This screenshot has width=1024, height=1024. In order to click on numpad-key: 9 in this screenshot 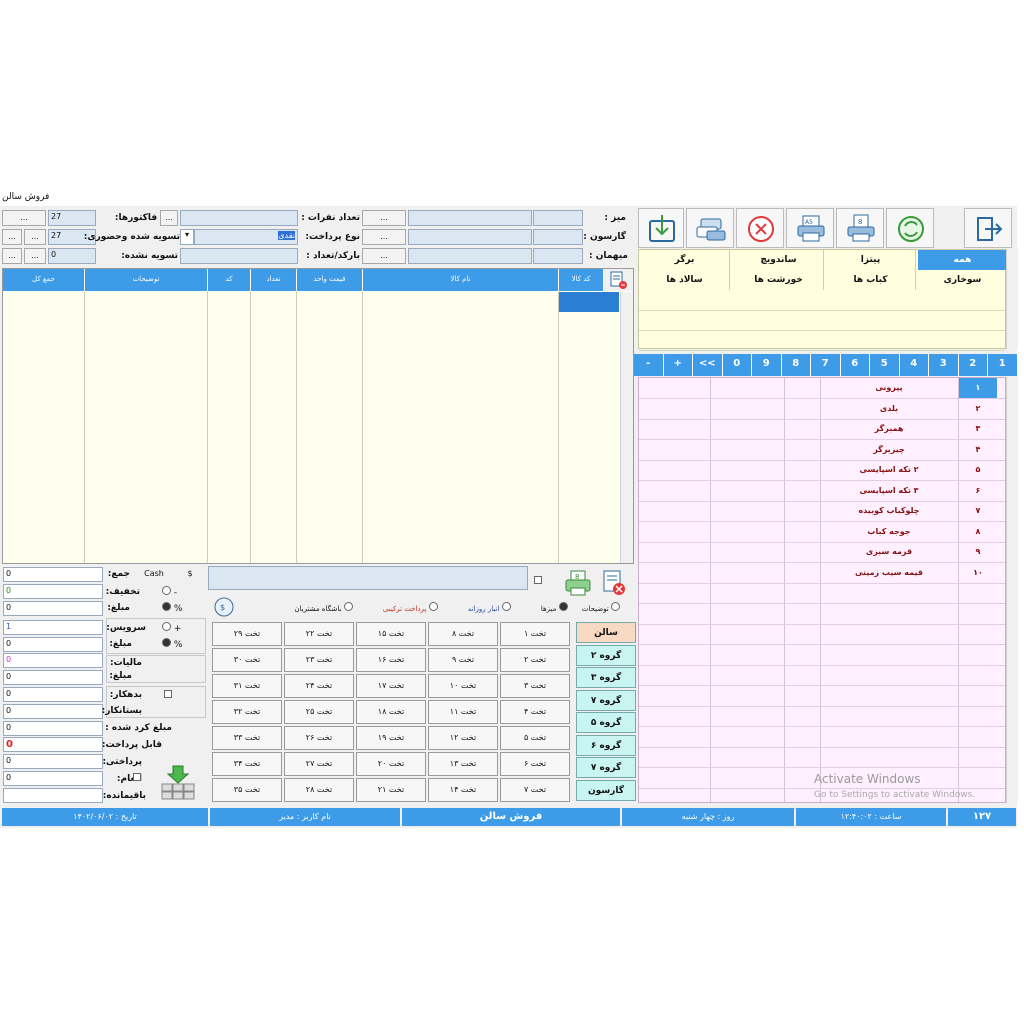, I will do `click(767, 365)`.